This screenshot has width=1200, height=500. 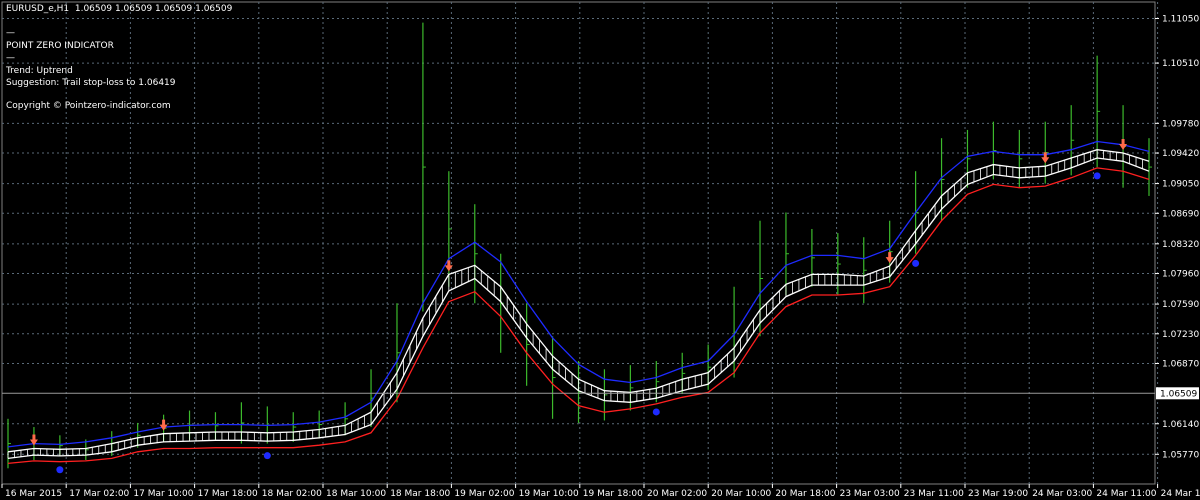 I want to click on x-tick-label: 18 Mar 10:00, so click(x=356, y=494).